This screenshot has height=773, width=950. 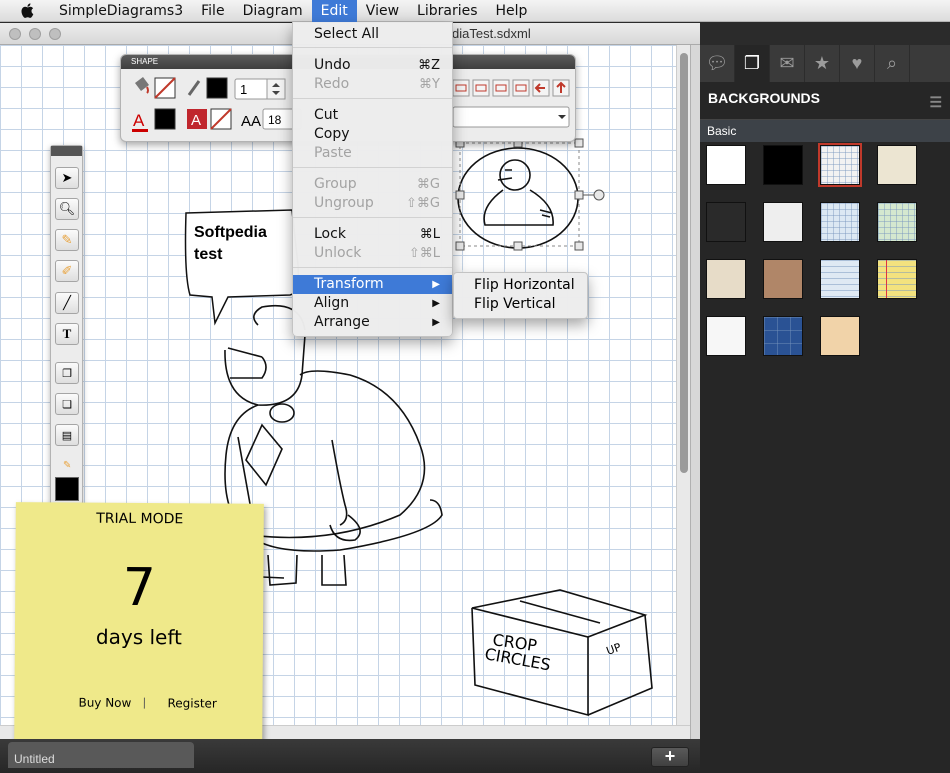 I want to click on background-swatch-kraft, so click(x=840, y=336).